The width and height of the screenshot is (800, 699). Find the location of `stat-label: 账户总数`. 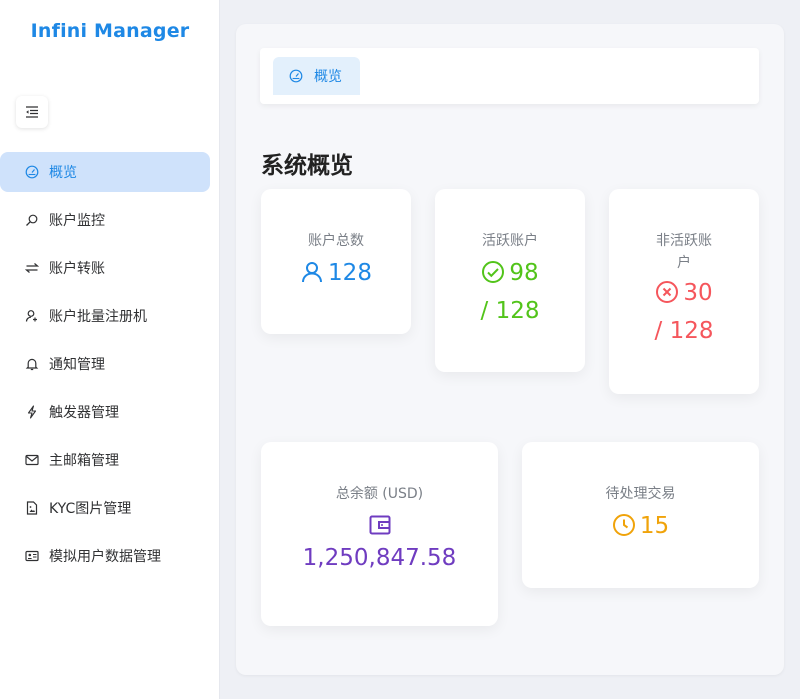

stat-label: 账户总数 is located at coordinates (336, 241).